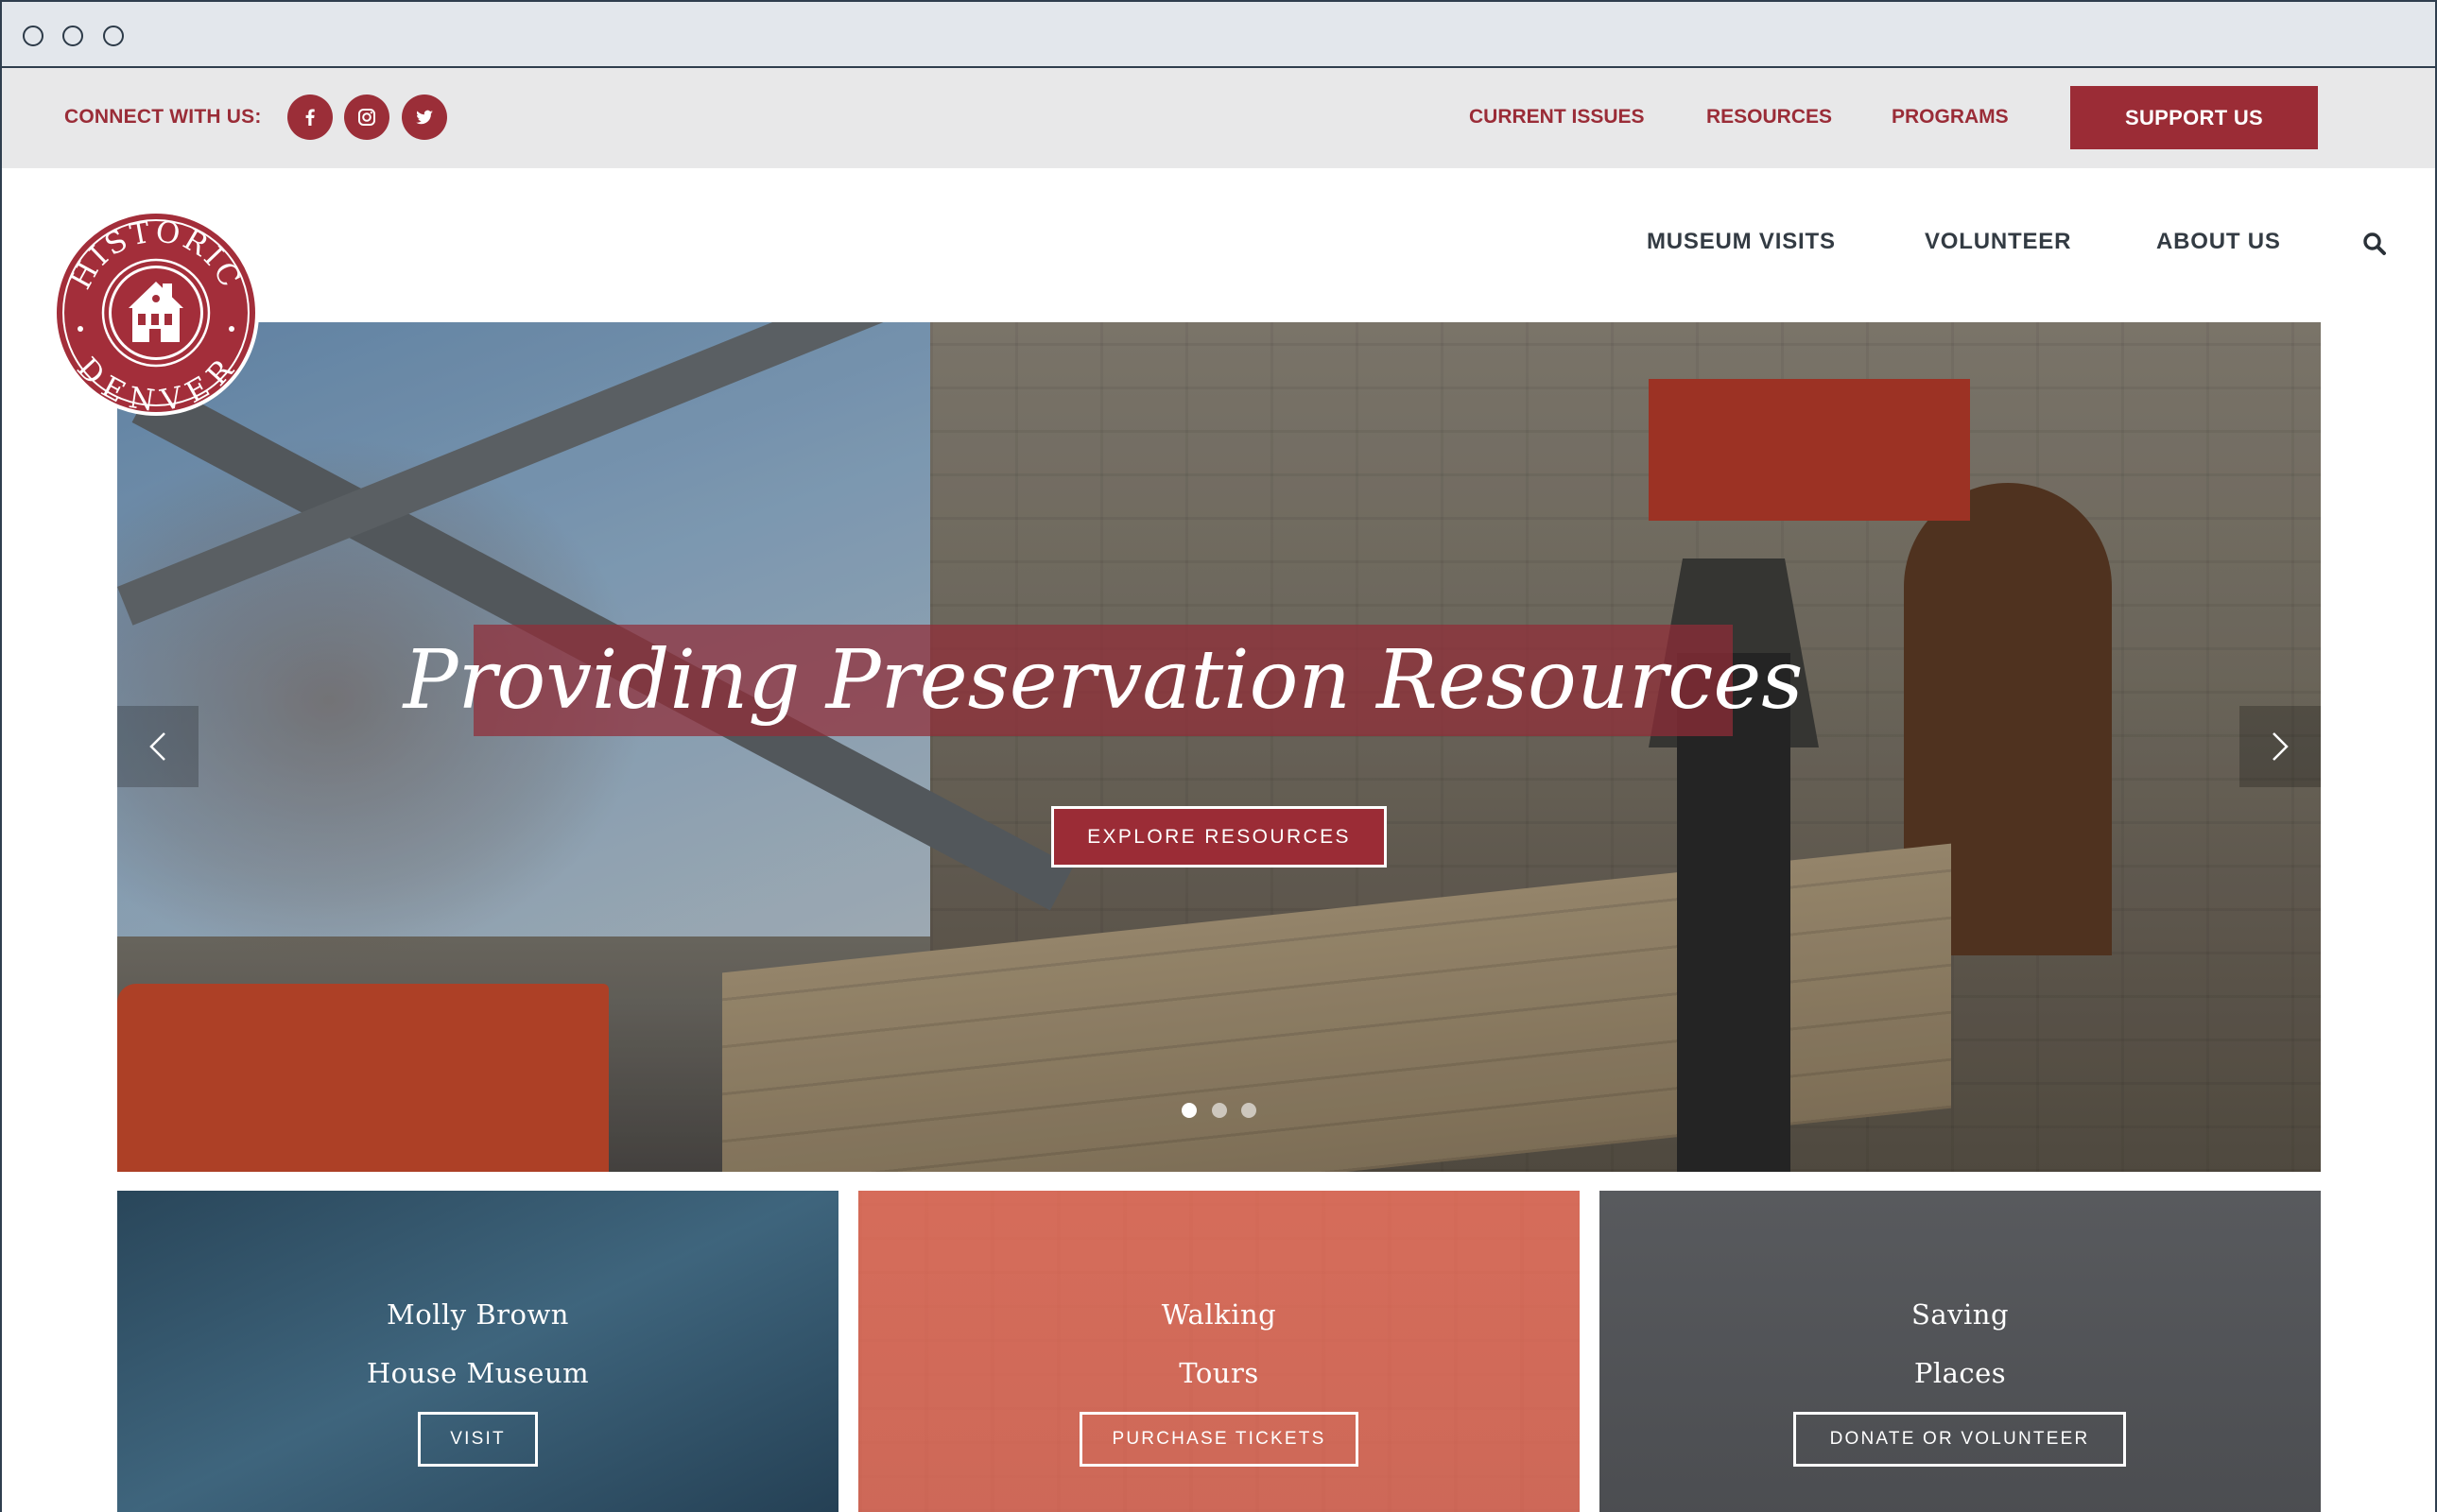  I want to click on instagram-icon, so click(367, 117).